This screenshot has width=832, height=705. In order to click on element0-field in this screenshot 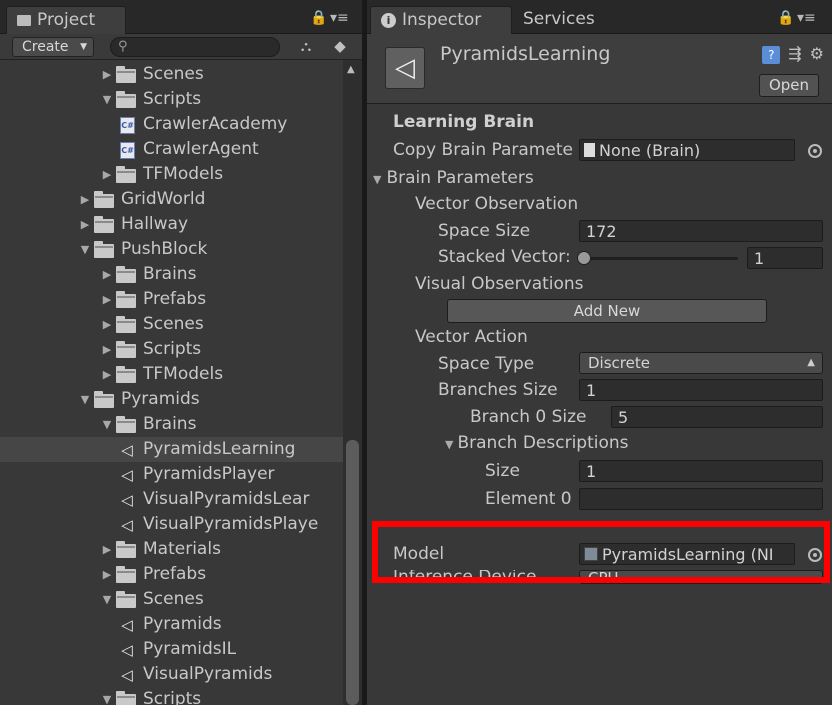, I will do `click(701, 499)`.